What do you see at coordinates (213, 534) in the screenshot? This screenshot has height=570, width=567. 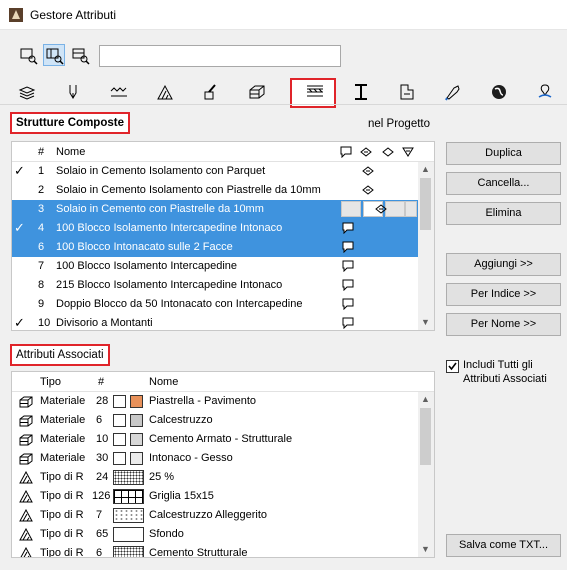 I see `associated-row: Tipo di R 65 Sfondo` at bounding box center [213, 534].